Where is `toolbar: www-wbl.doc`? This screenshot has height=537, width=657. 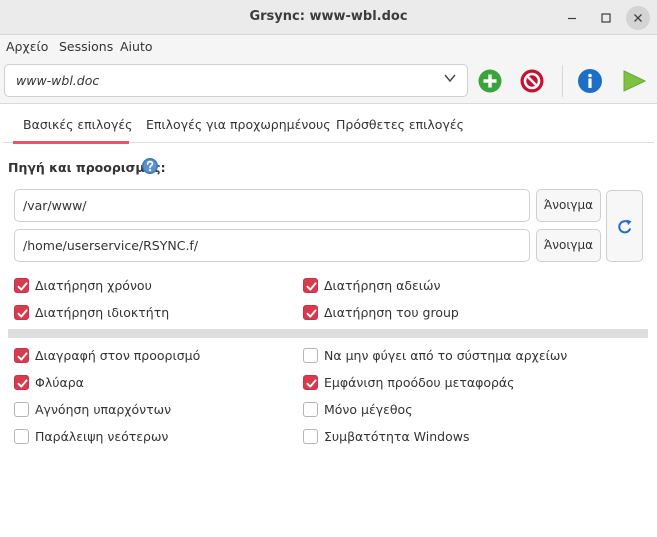 toolbar: www-wbl.doc is located at coordinates (328, 81).